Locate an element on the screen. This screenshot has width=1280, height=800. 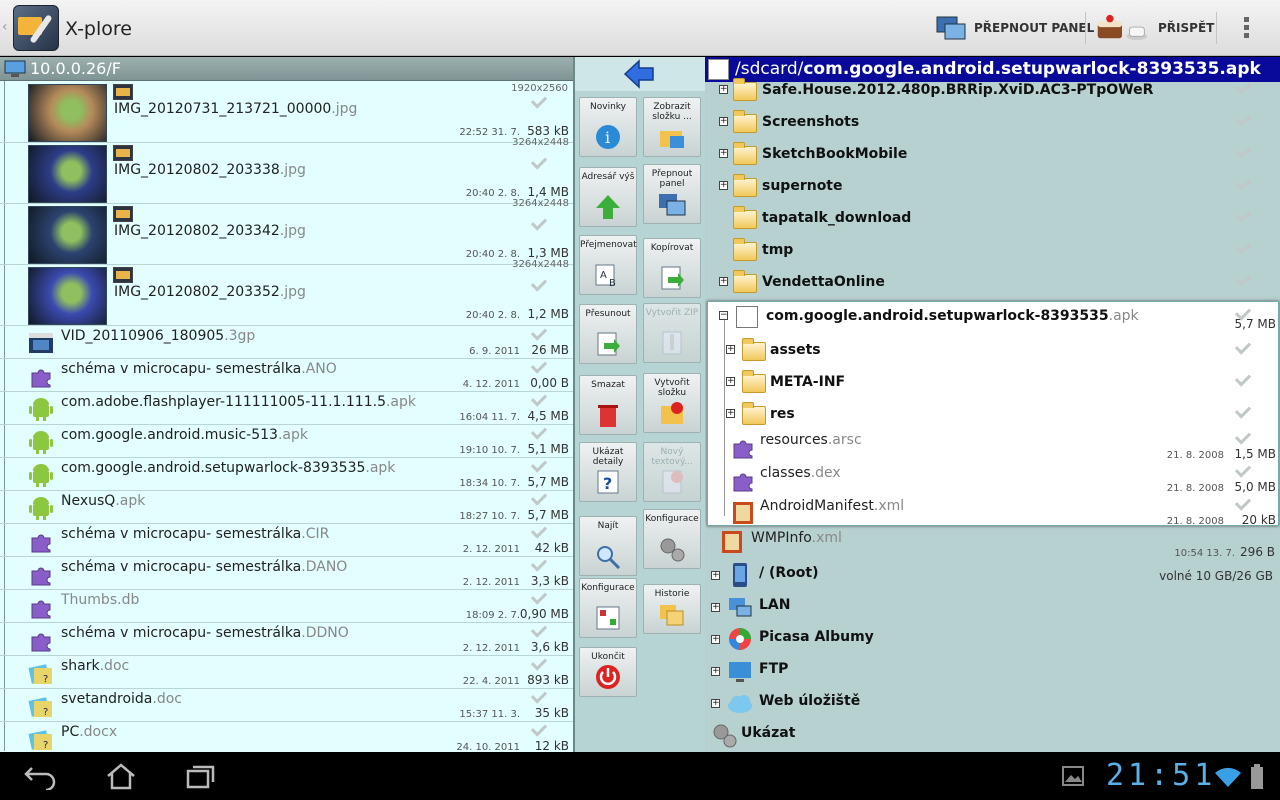
toolbar-button: Vytvořit složku is located at coordinates (672, 403).